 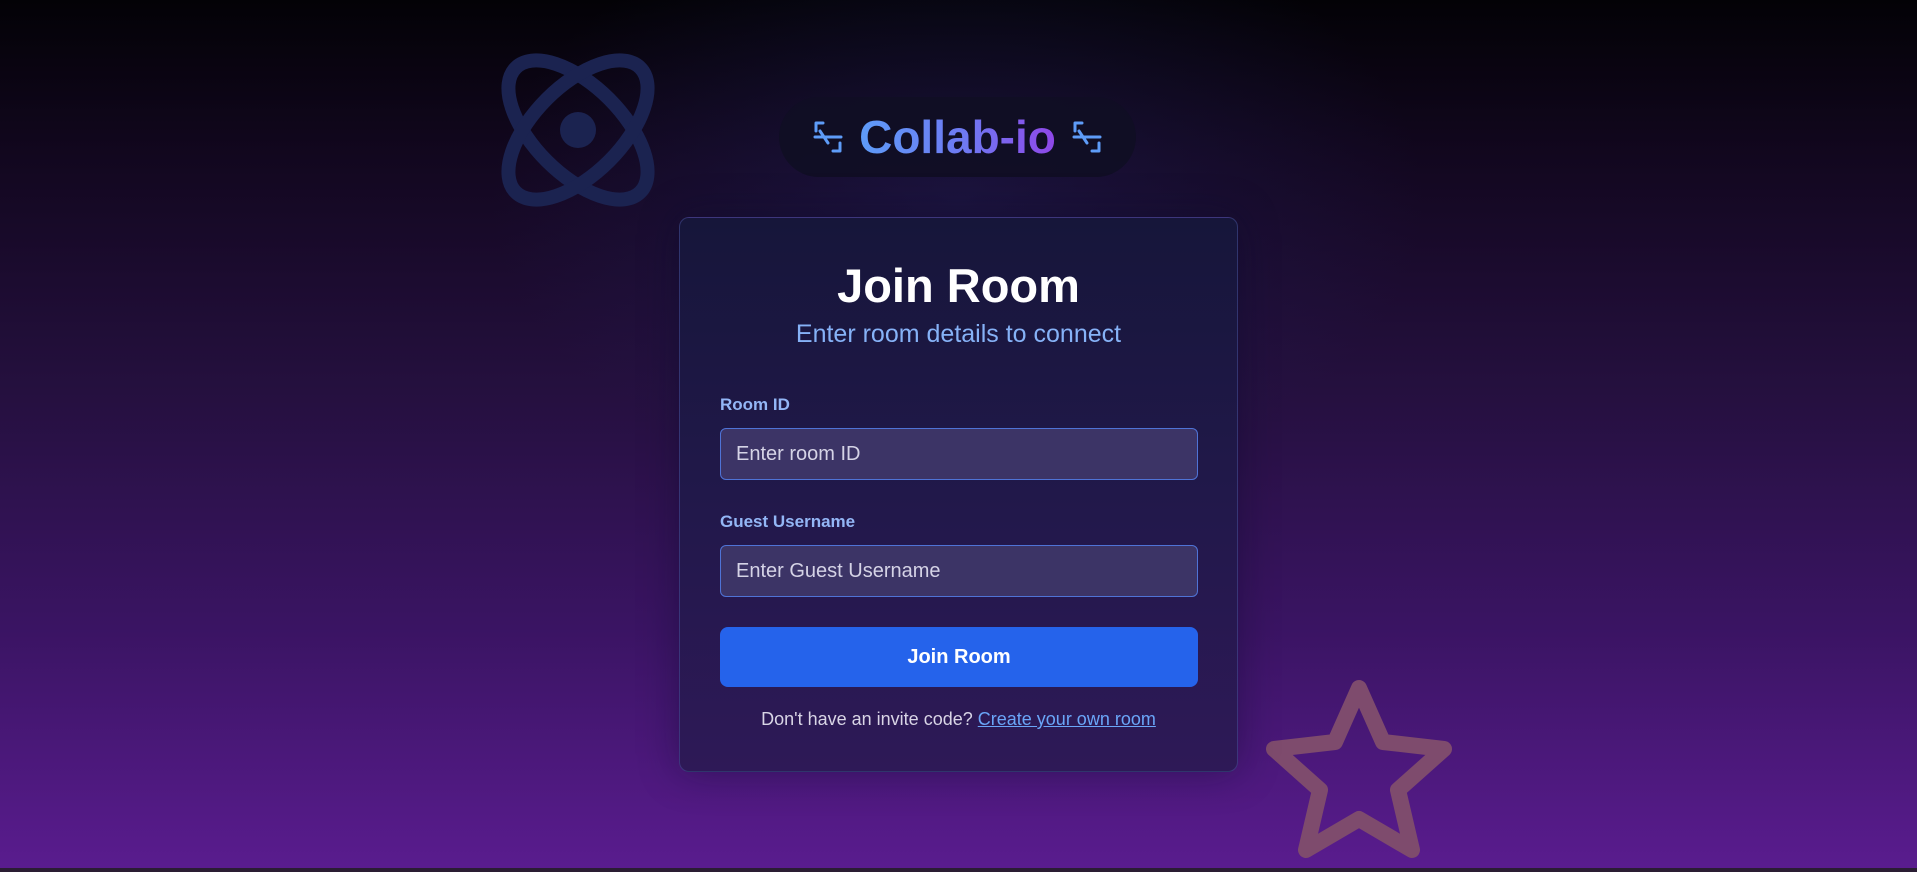 I want to click on bottom-border, so click(x=958, y=870).